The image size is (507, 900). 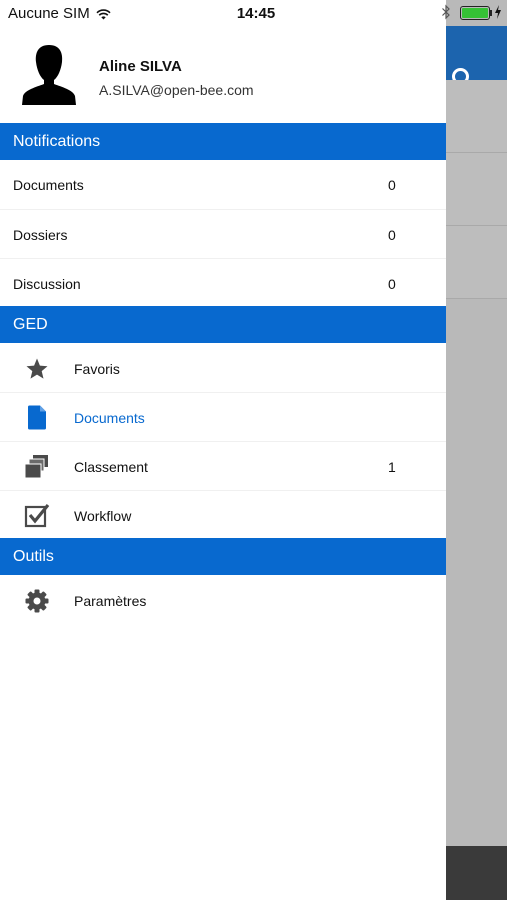 What do you see at coordinates (223, 515) in the screenshot?
I see `nav-item-workflow: Workflow` at bounding box center [223, 515].